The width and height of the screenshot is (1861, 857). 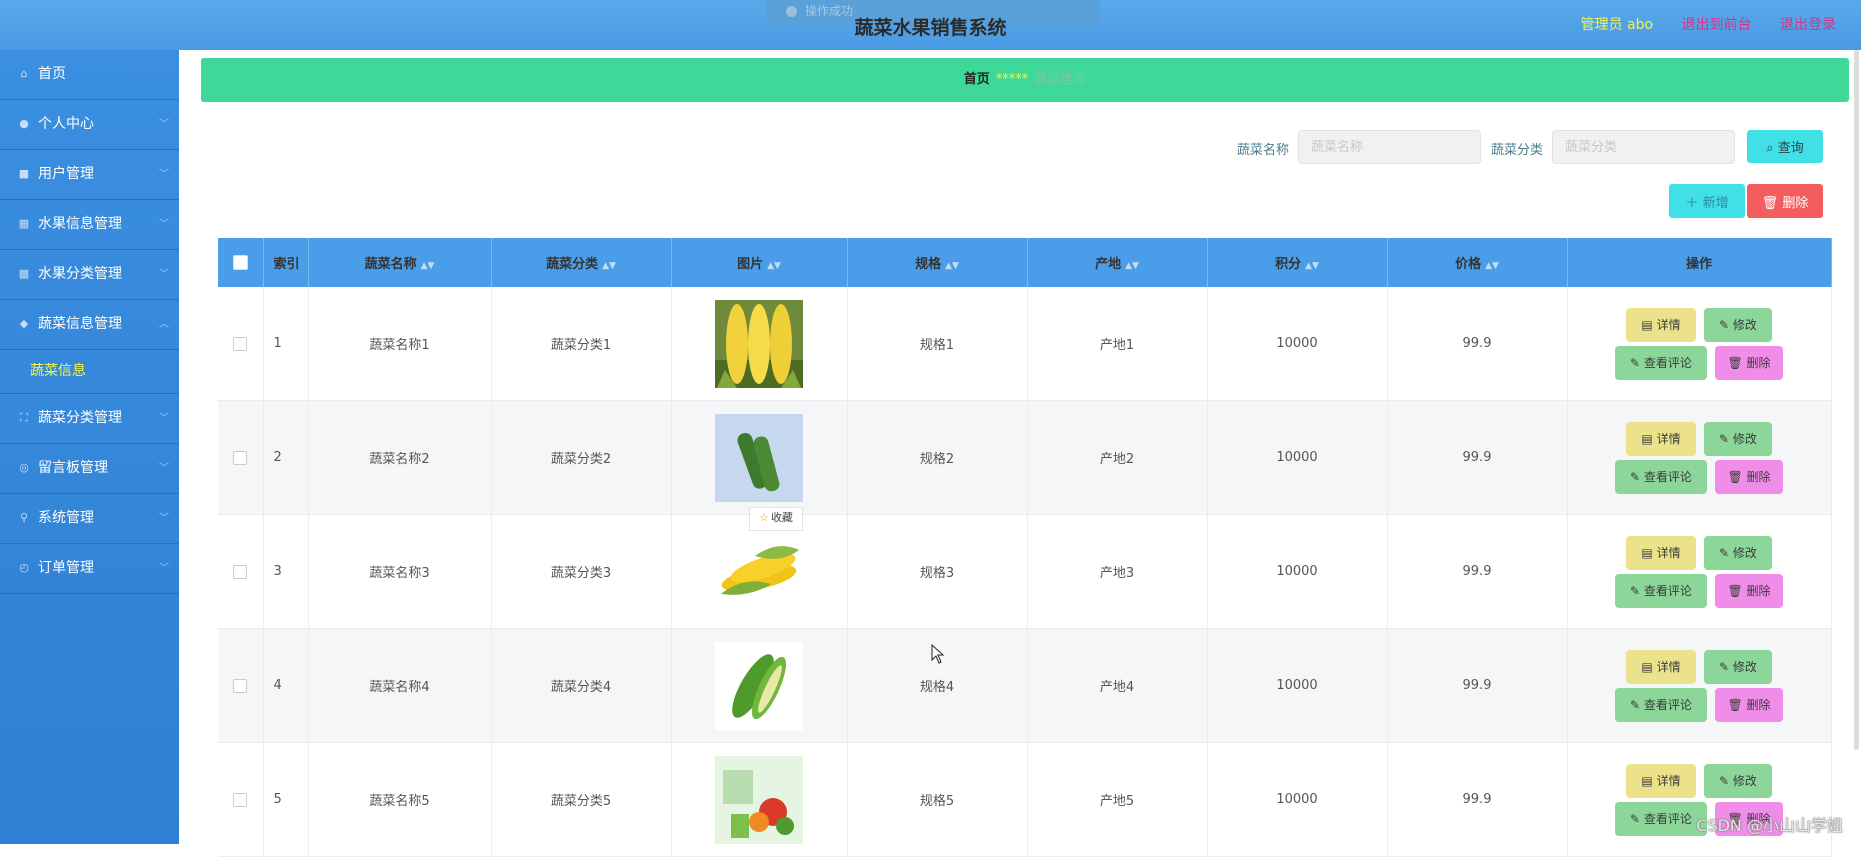 I want to click on sidebar-item-user-management: ■ 用户管理 ﹀, so click(x=89, y=175).